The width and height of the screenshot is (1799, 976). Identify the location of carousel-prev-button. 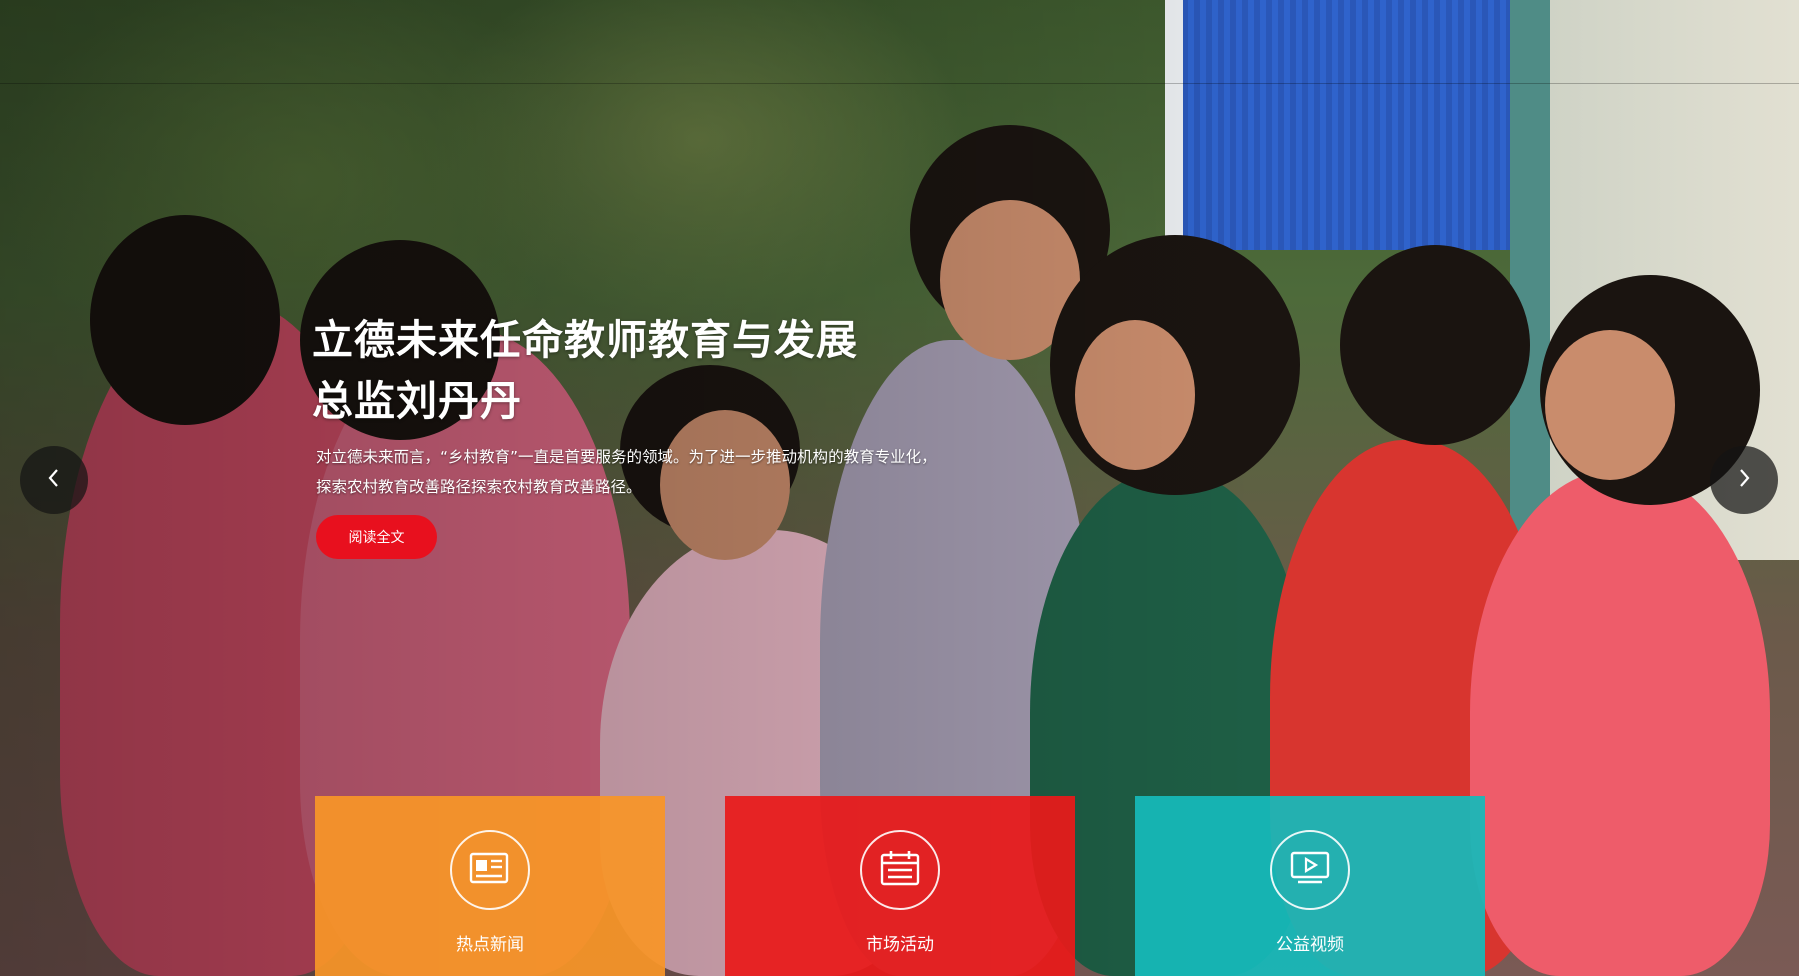
(54, 480).